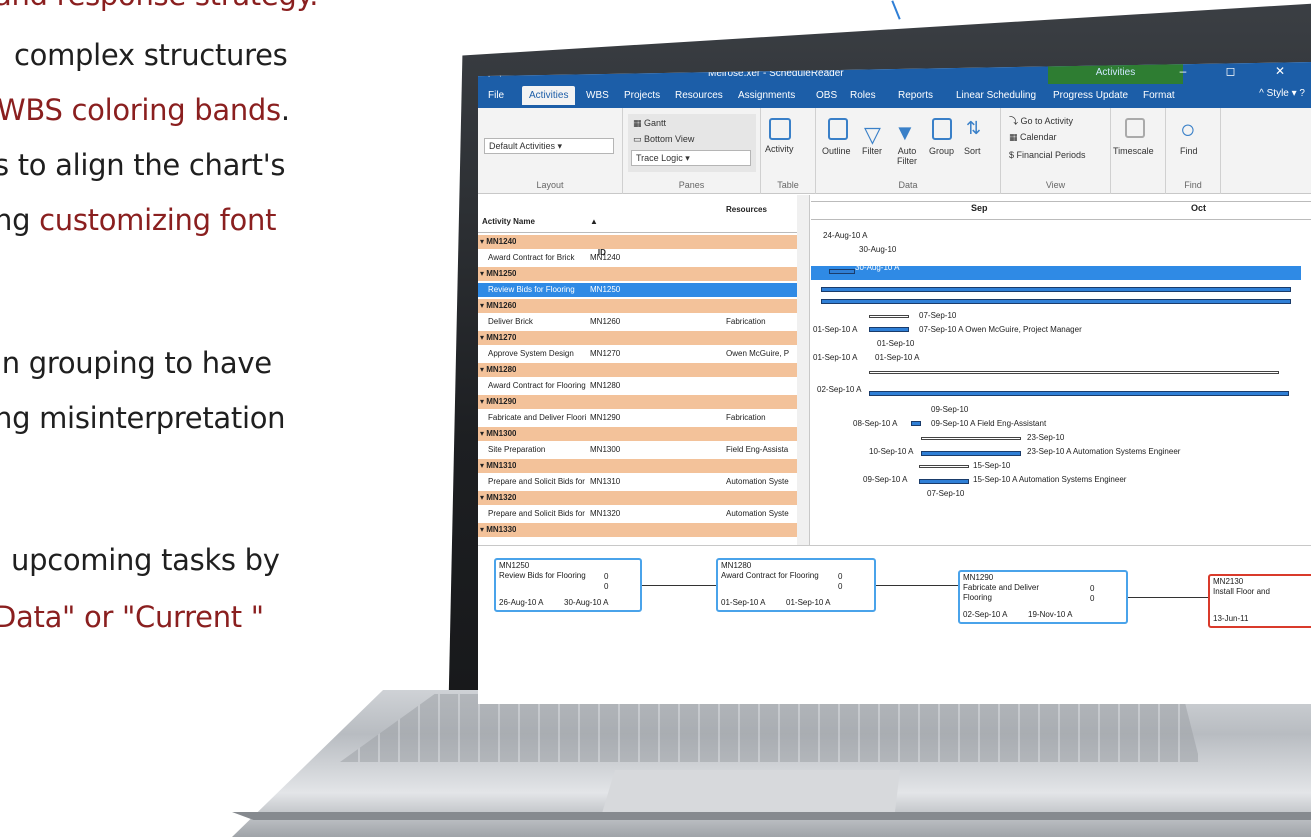 This screenshot has height=837, width=1311. I want to click on wbs-group-row: ▾ MN1300, so click(638, 434).